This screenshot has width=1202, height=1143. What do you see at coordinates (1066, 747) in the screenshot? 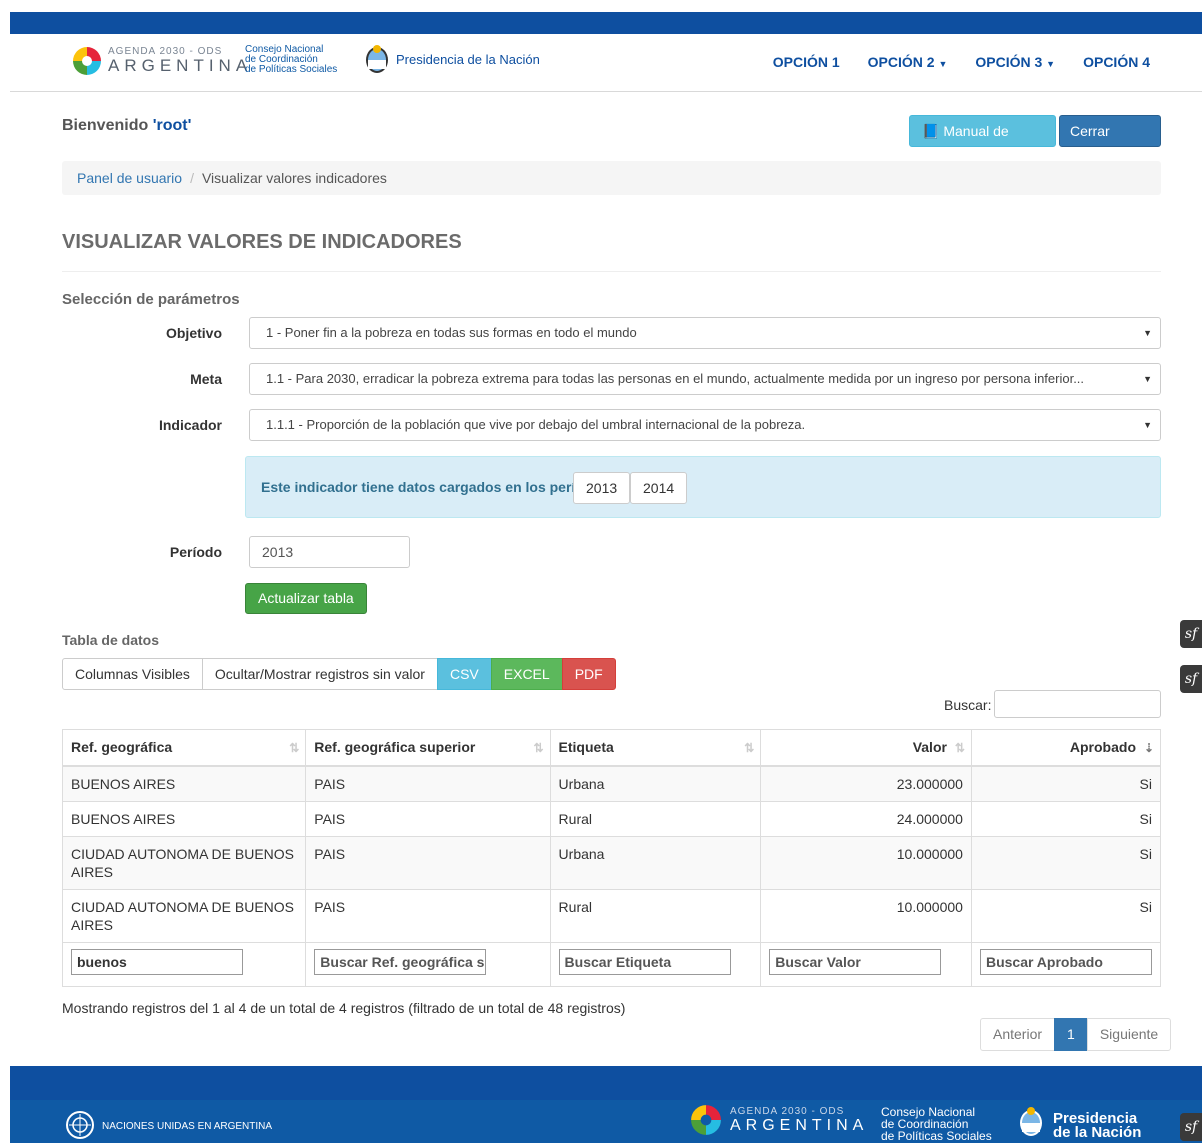
I see `column-header-aprobado: Aprobado ⇣` at bounding box center [1066, 747].